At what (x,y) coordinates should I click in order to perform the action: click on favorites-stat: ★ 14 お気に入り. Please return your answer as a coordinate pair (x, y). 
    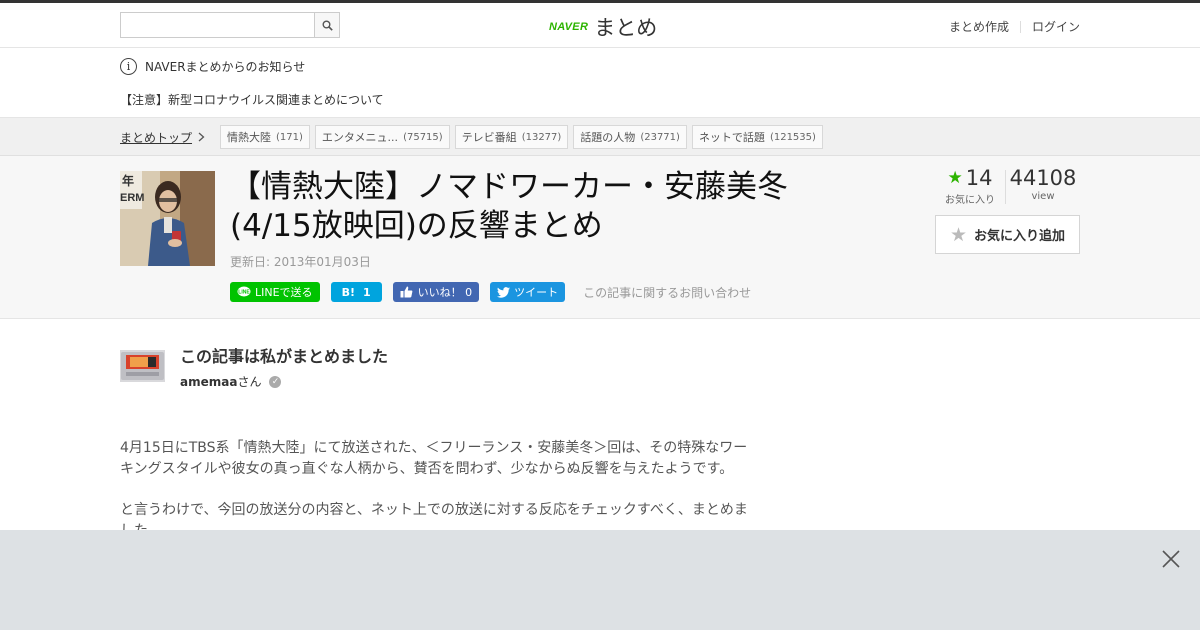
    Looking at the image, I should click on (970, 186).